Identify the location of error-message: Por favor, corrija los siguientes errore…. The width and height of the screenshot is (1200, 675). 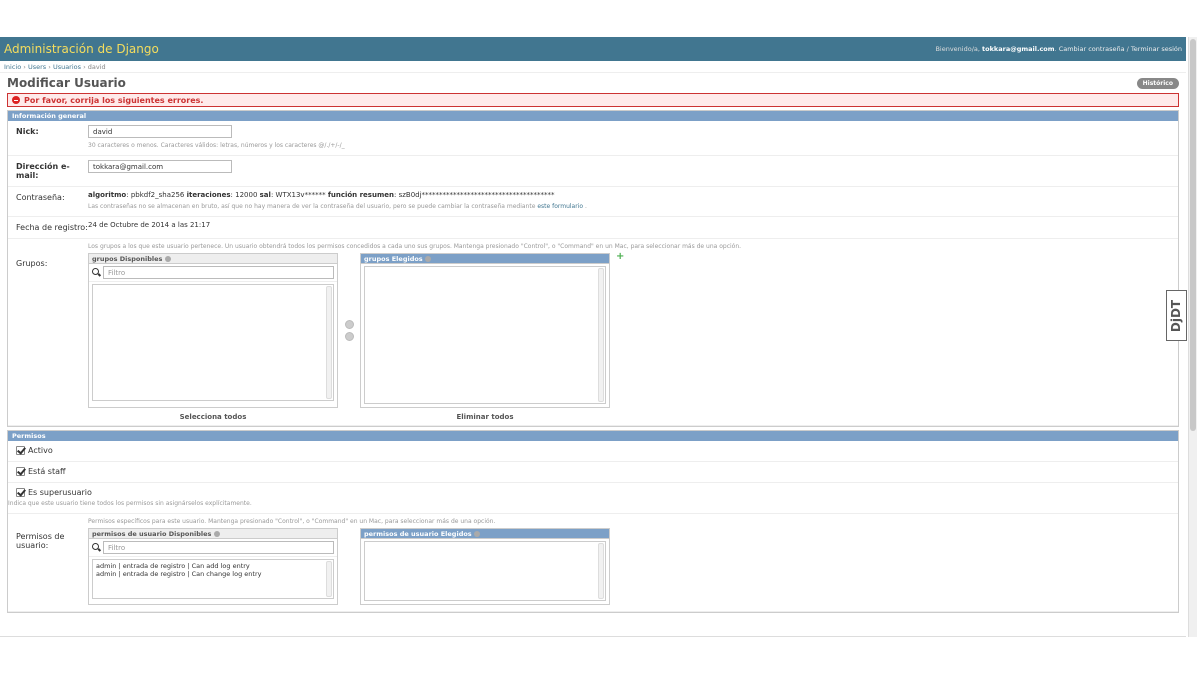
(114, 100).